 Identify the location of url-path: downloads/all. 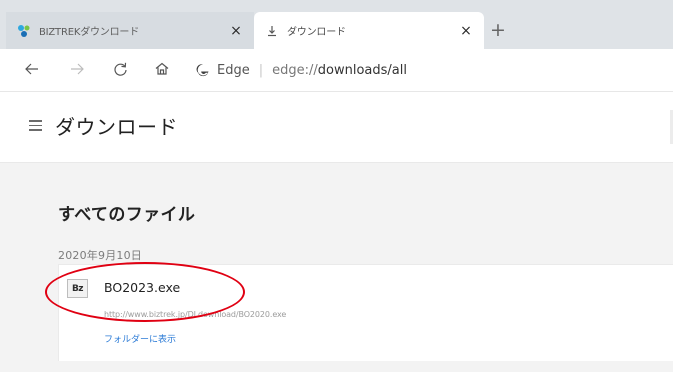
(362, 70).